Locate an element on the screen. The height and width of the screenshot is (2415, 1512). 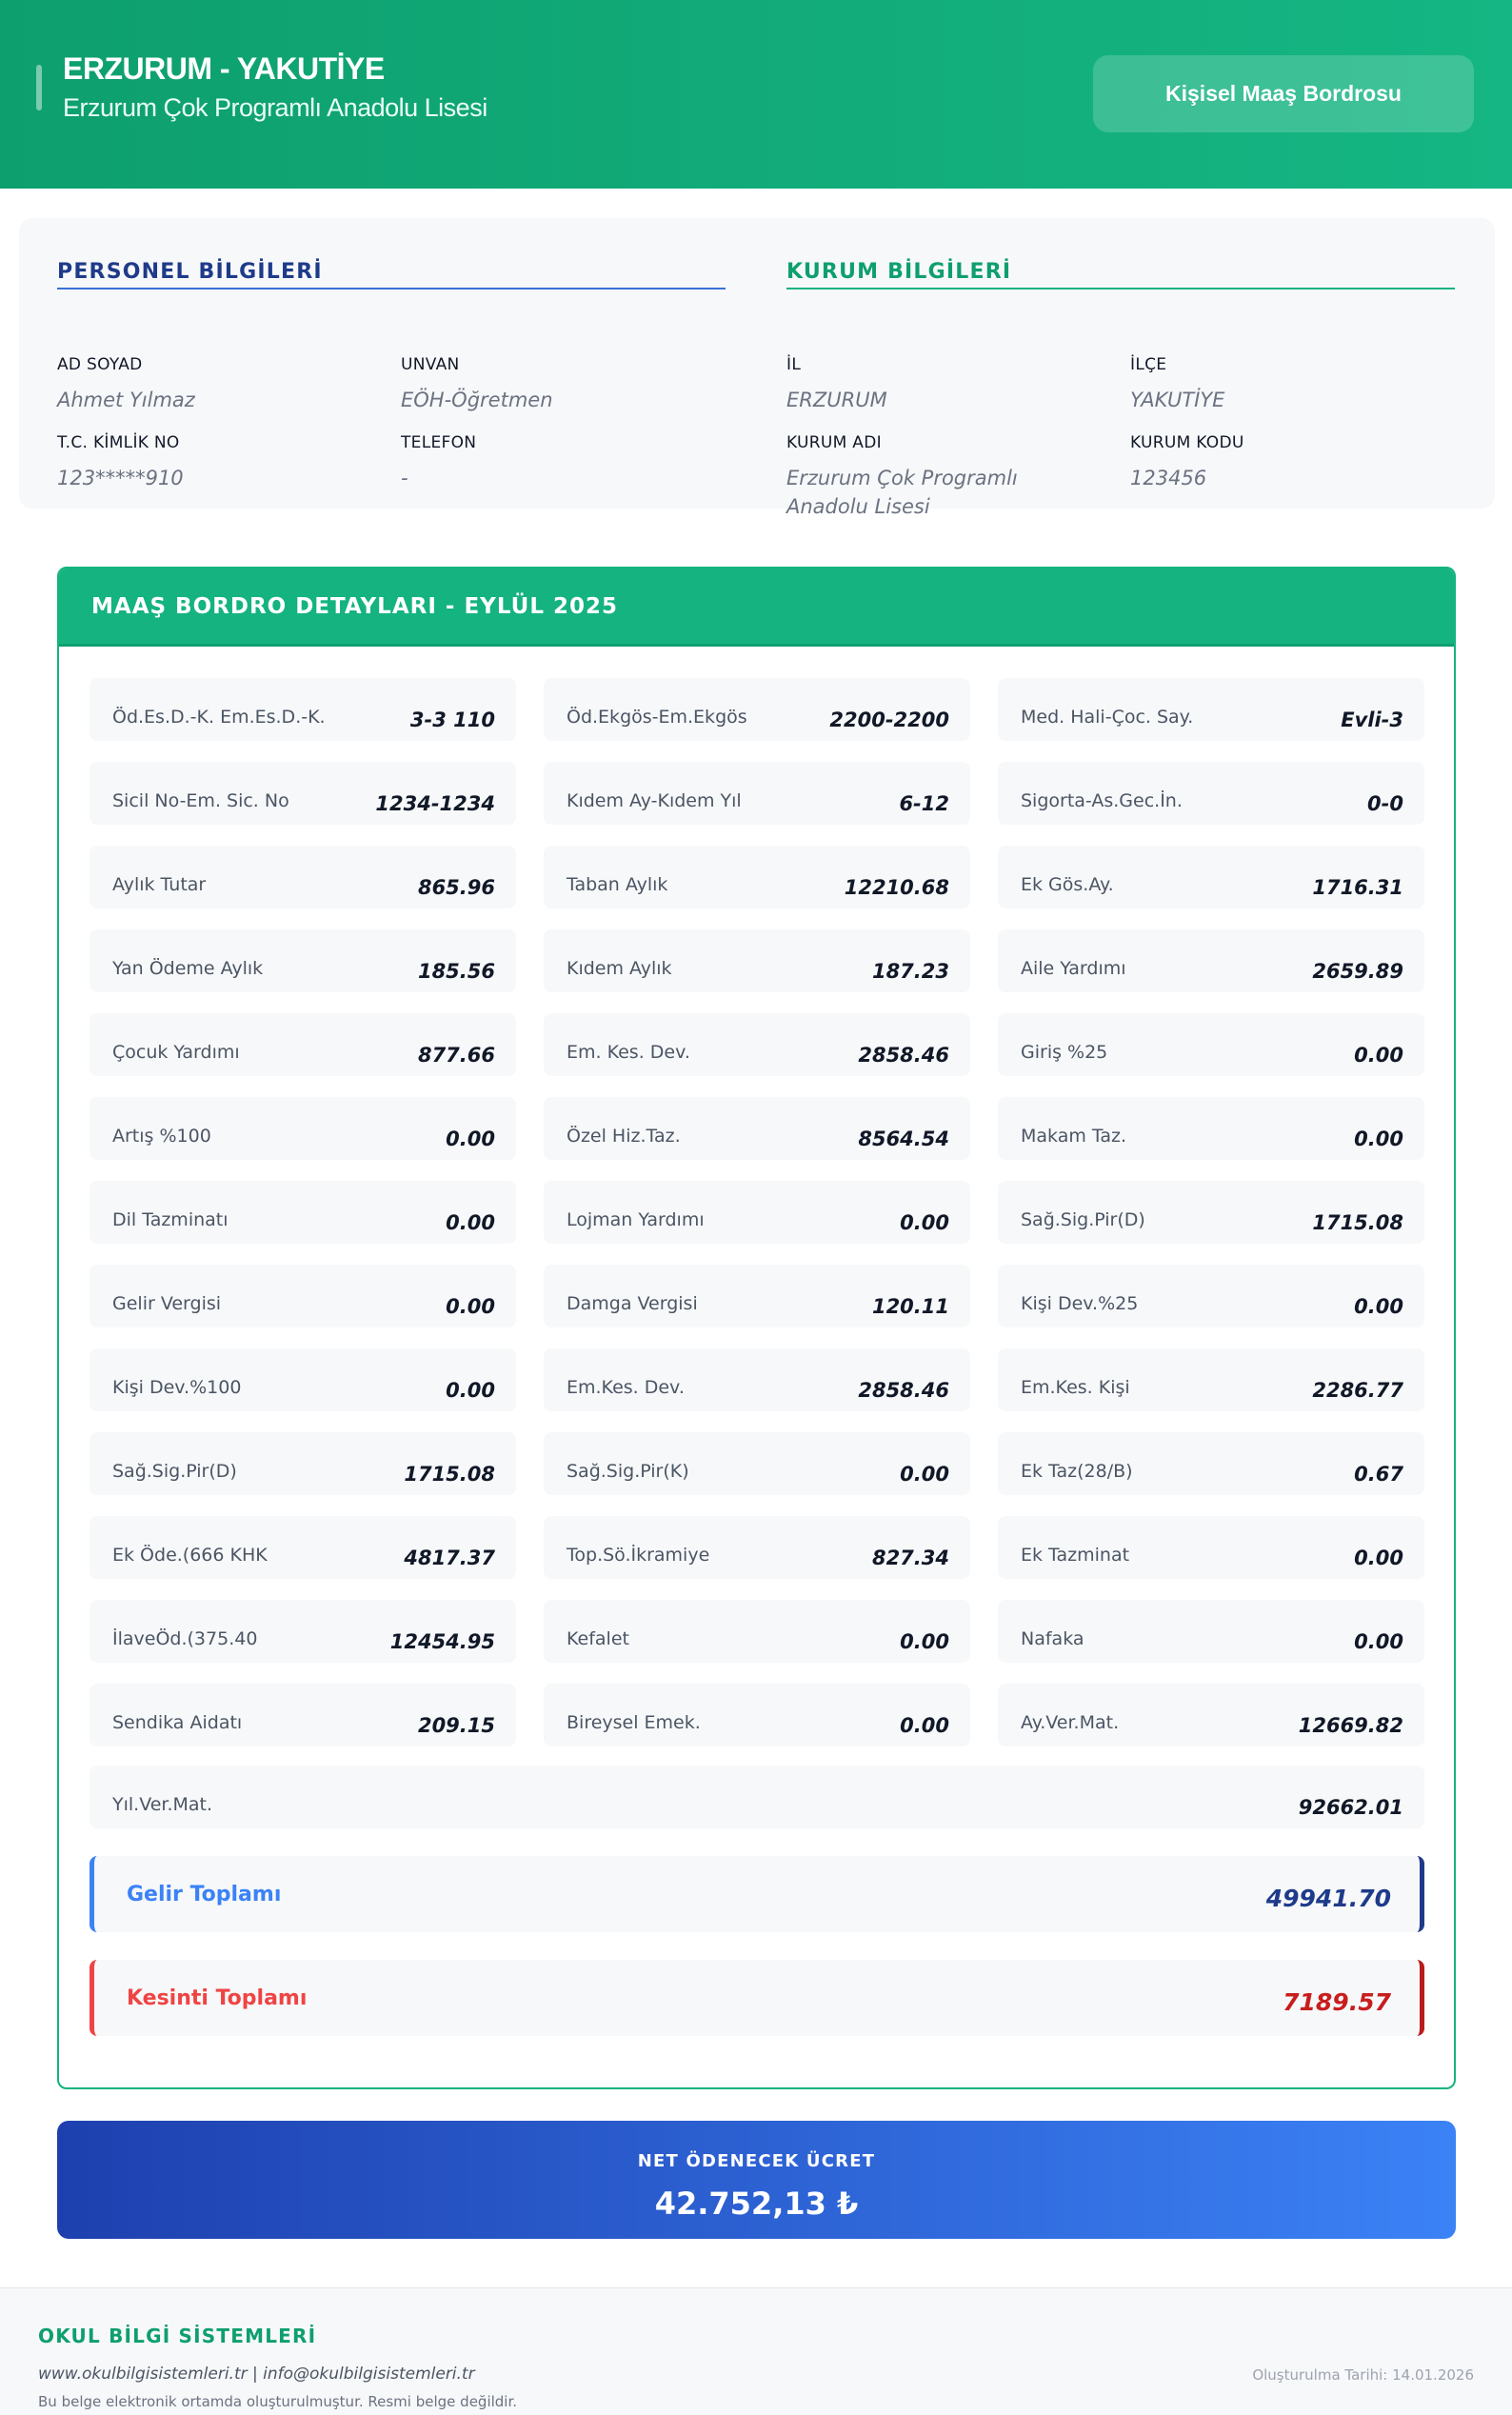
detail-cell: Özel Hiz.Taz. 8564.54 is located at coordinates (757, 1128).